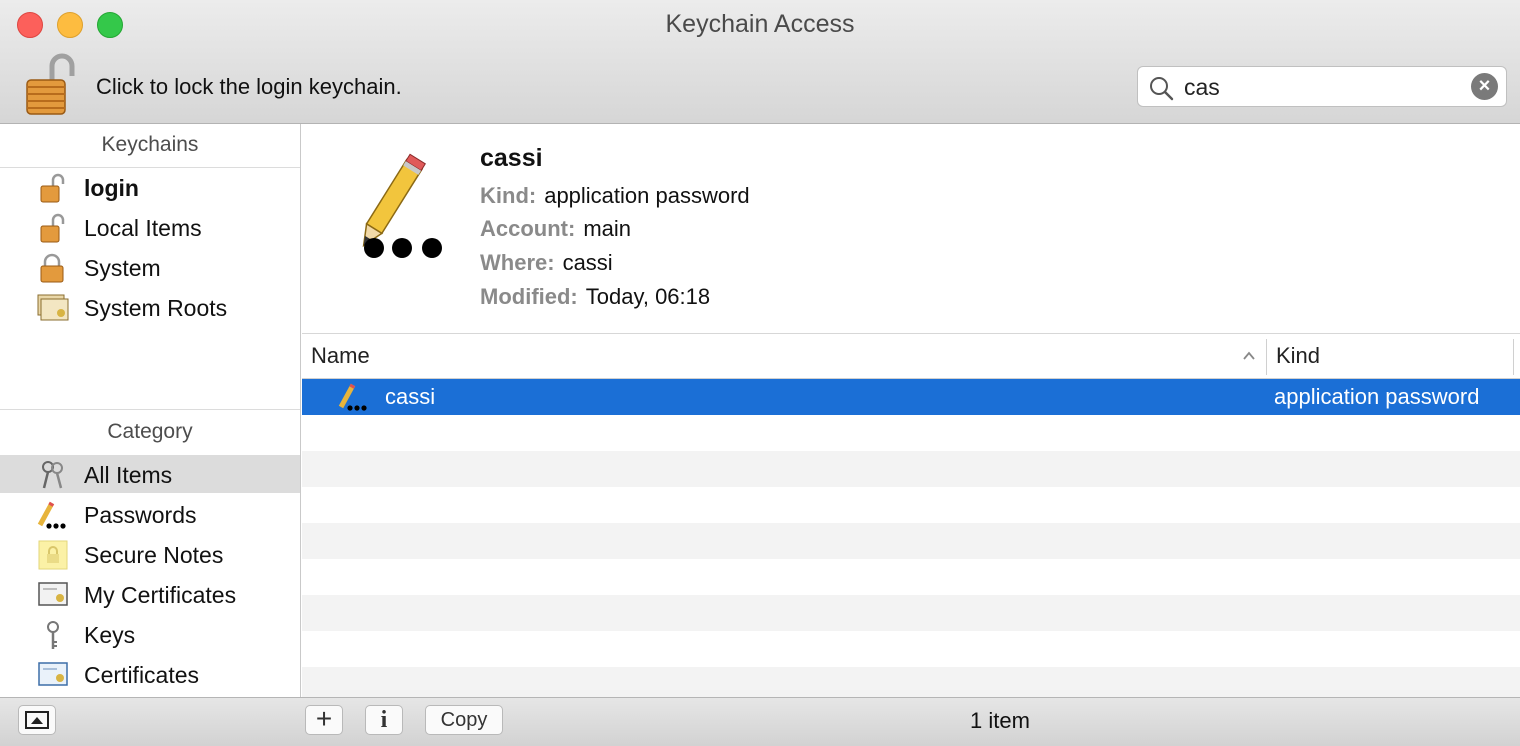  I want to click on account-value: main, so click(607, 228).